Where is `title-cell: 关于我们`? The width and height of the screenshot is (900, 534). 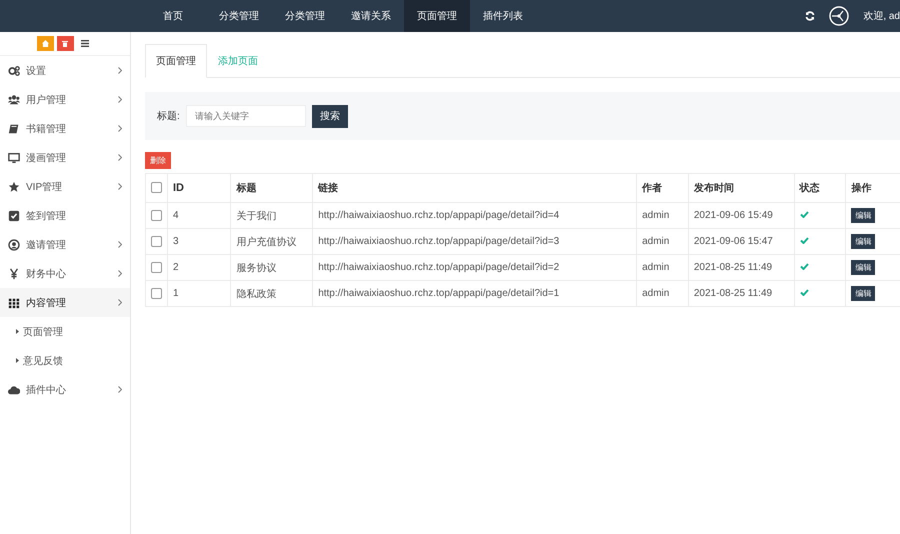
title-cell: 关于我们 is located at coordinates (256, 216).